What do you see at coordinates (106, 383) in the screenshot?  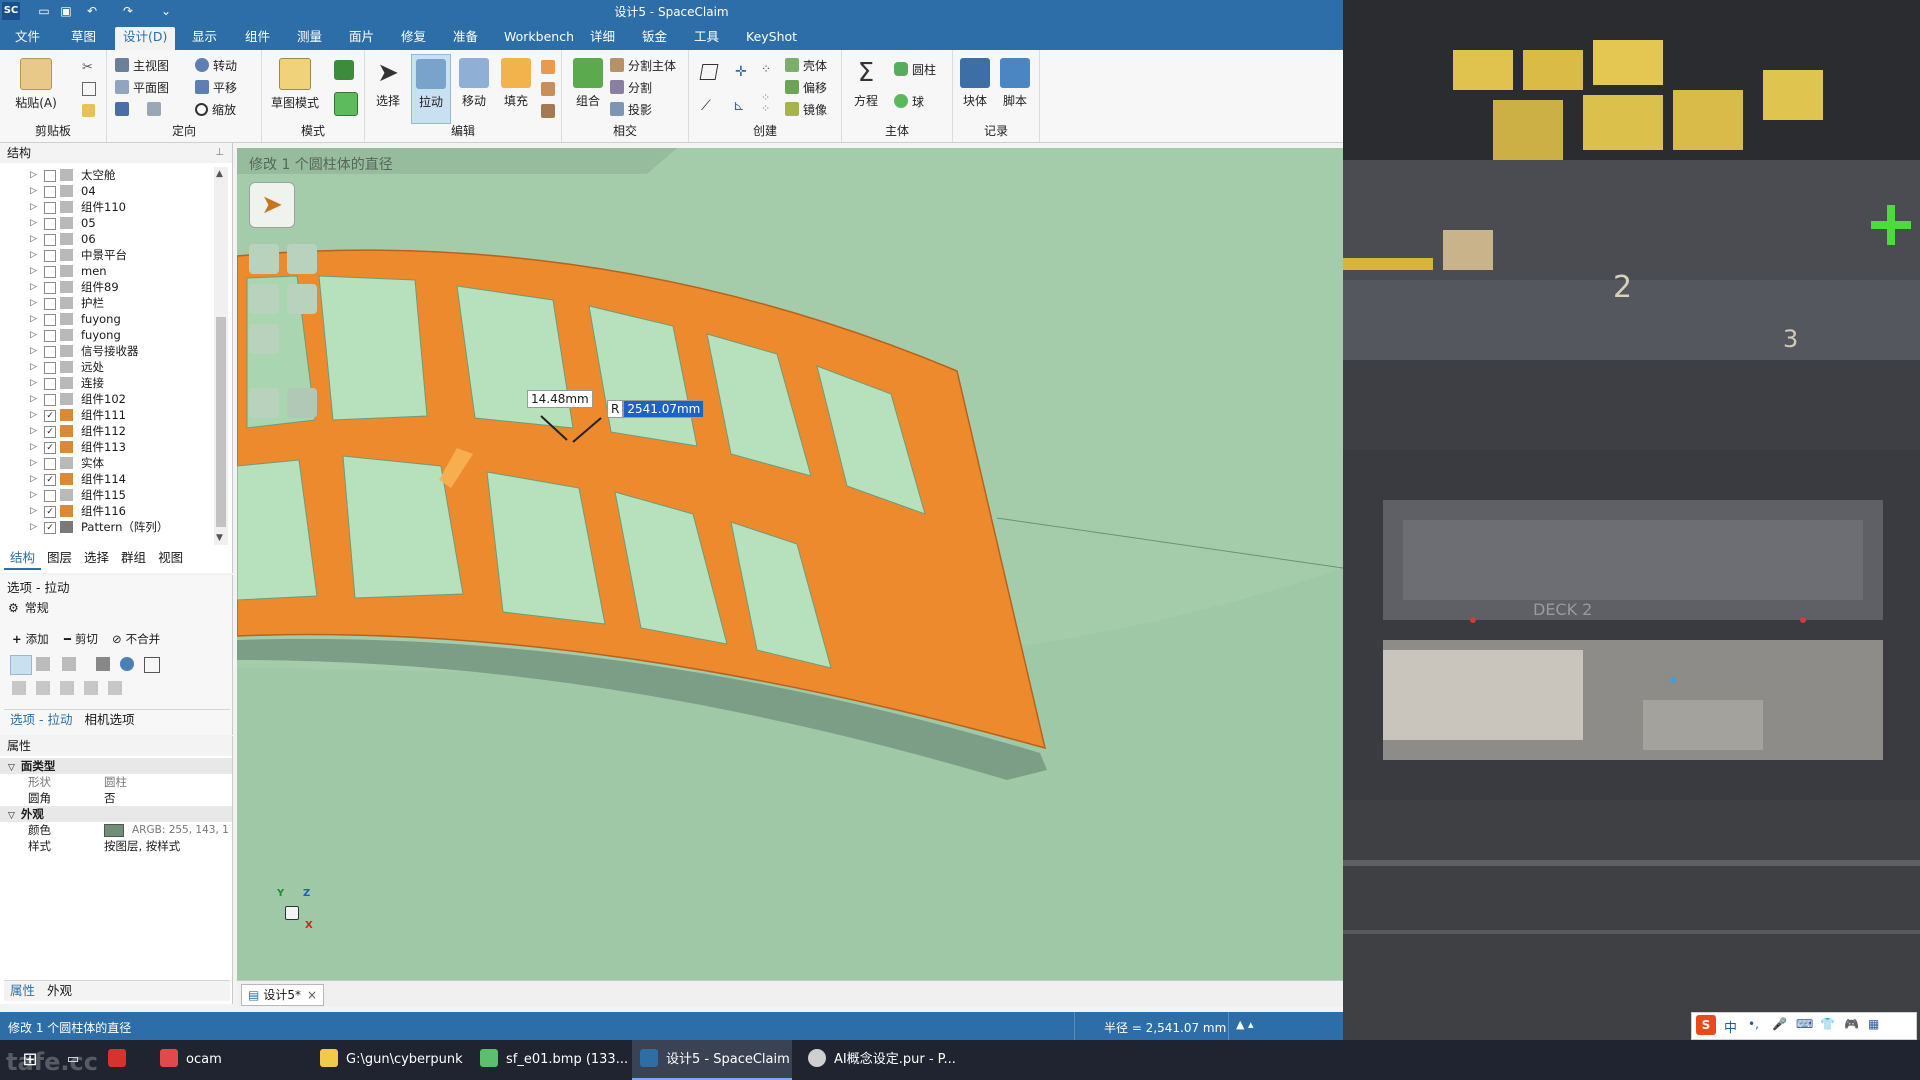 I see `tree-item: ▷ 连接` at bounding box center [106, 383].